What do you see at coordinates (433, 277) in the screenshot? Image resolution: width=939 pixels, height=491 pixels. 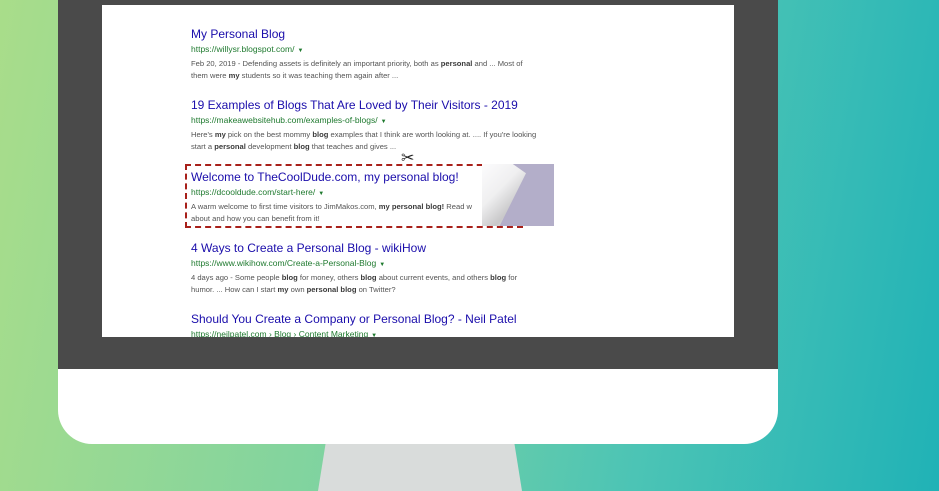 I see `snippet-text: about current events, and others` at bounding box center [433, 277].